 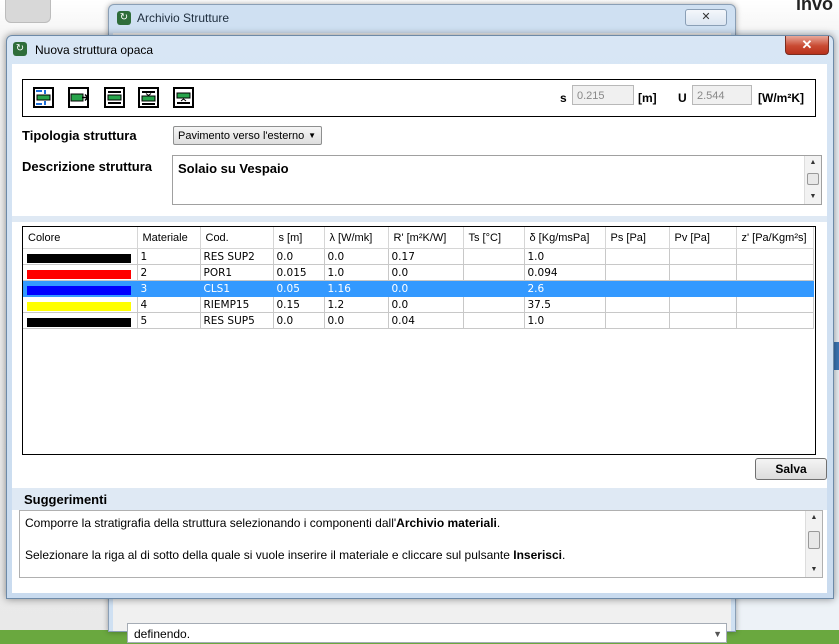 What do you see at coordinates (565, 238) in the screenshot?
I see `column-header: δ [Kg/msPa]` at bounding box center [565, 238].